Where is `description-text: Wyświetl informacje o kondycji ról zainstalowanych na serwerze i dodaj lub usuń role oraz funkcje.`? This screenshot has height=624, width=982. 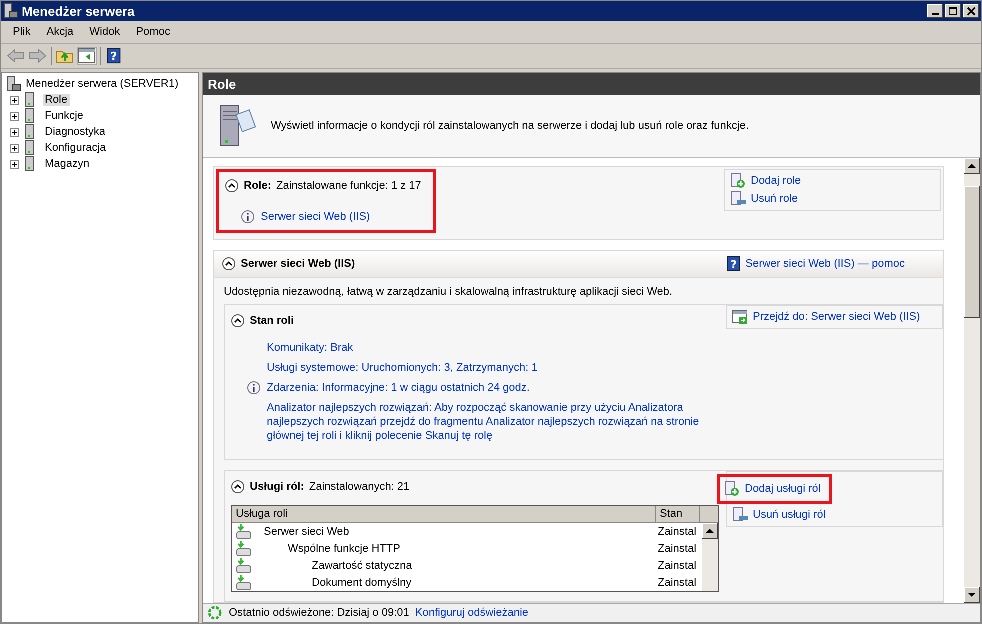
description-text: Wyświetl informacje o kondycji ról zainstalowanych na serwerze i dodaj lub usuń role oraz funkcje. is located at coordinates (510, 126).